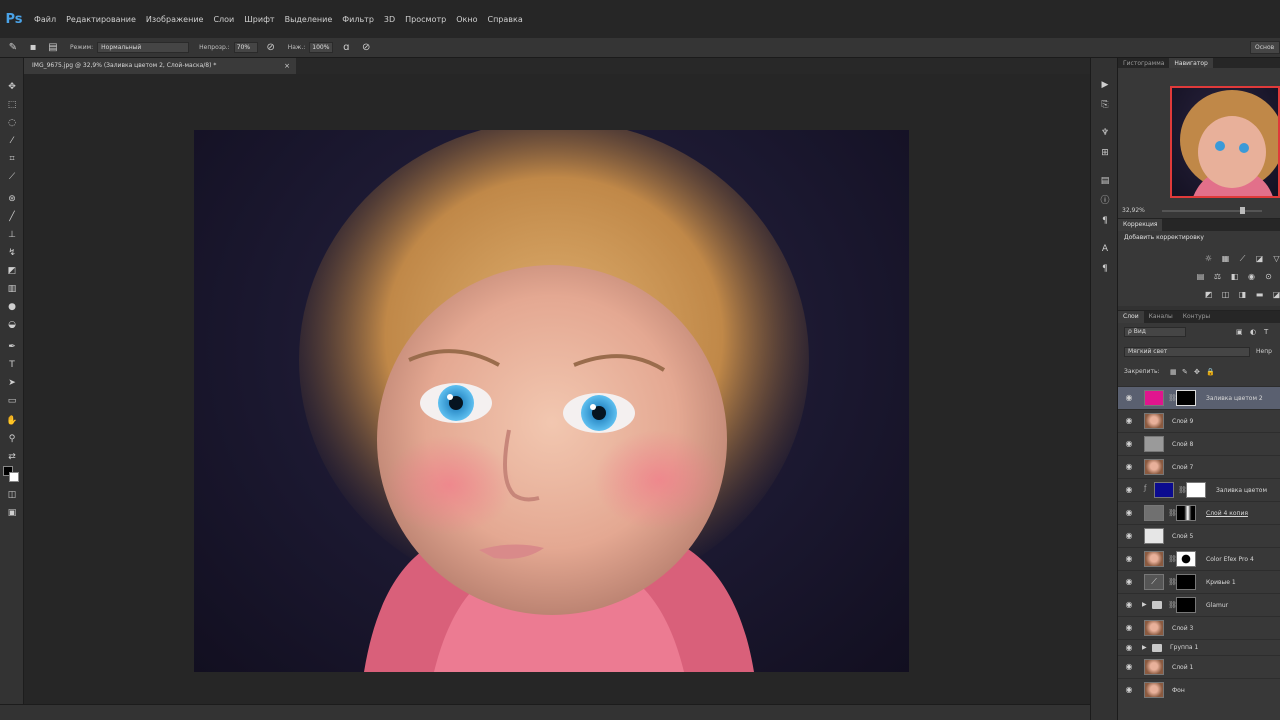 The height and width of the screenshot is (720, 1280). What do you see at coordinates (1199, 689) in the screenshot?
I see `layer-row: ◉ Фон` at bounding box center [1199, 689].